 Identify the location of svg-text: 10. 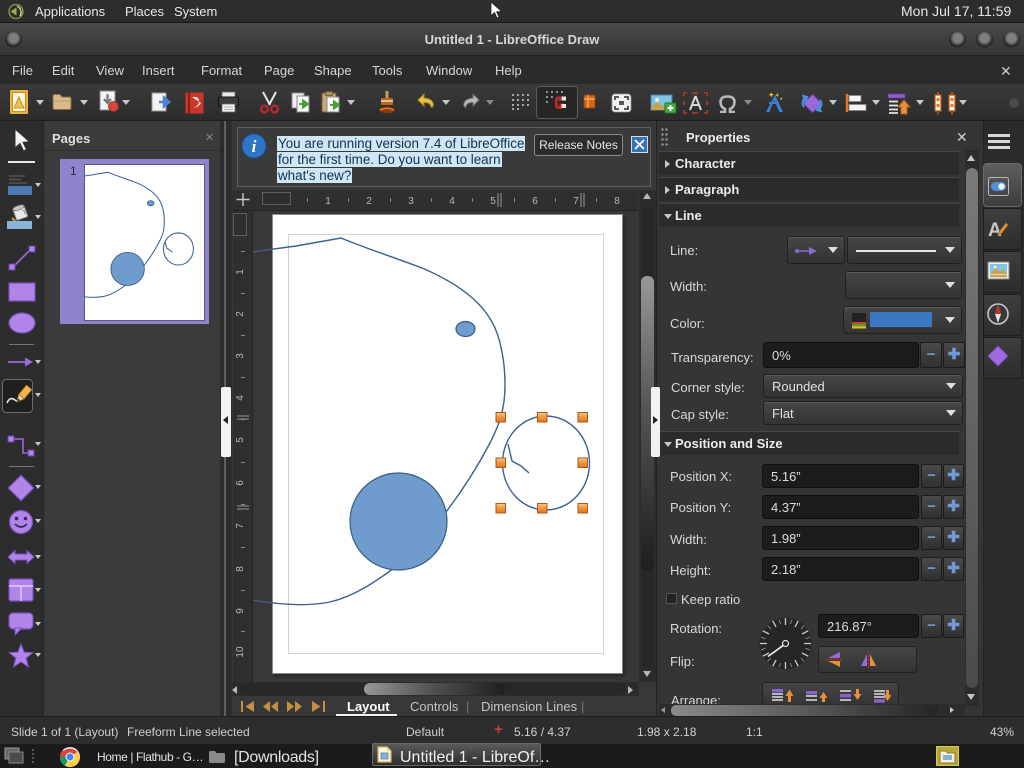
(240, 652).